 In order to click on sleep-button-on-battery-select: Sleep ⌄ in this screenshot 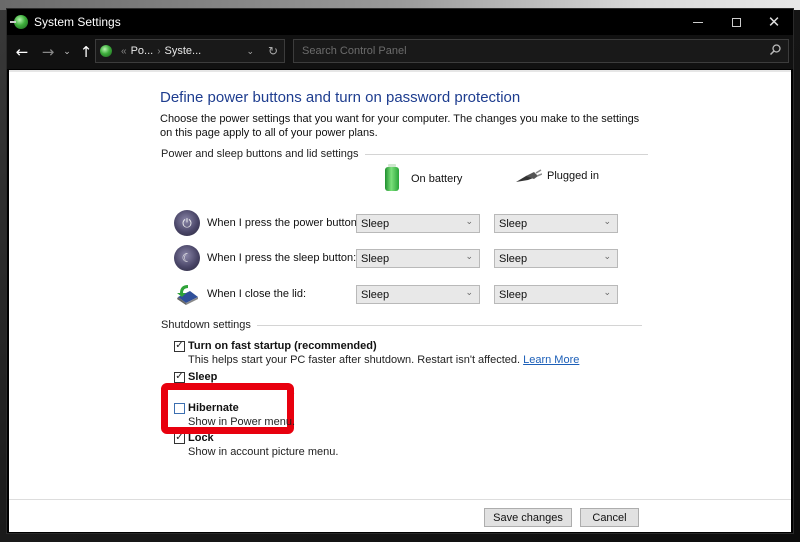, I will do `click(418, 258)`.